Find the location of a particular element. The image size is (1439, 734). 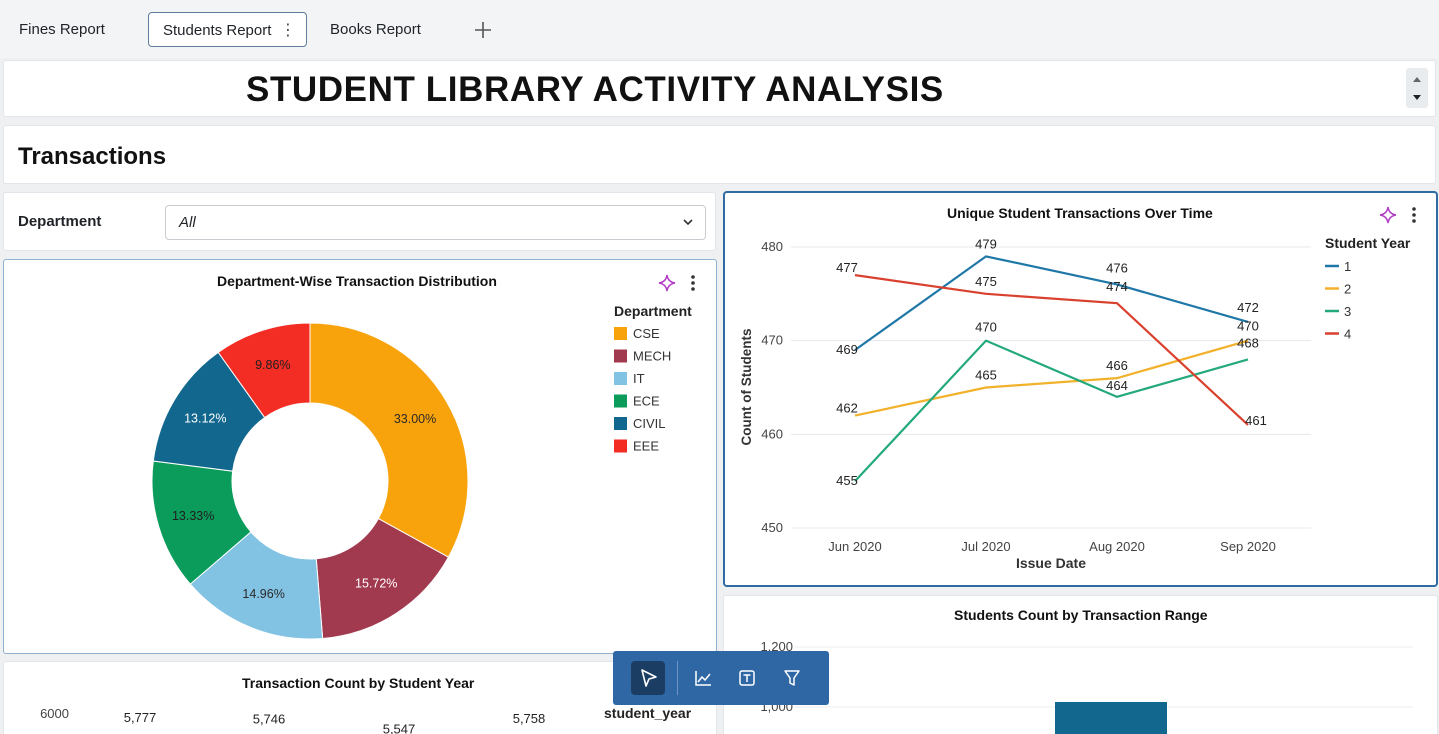

donut-data-label: 9.86% is located at coordinates (272, 365).